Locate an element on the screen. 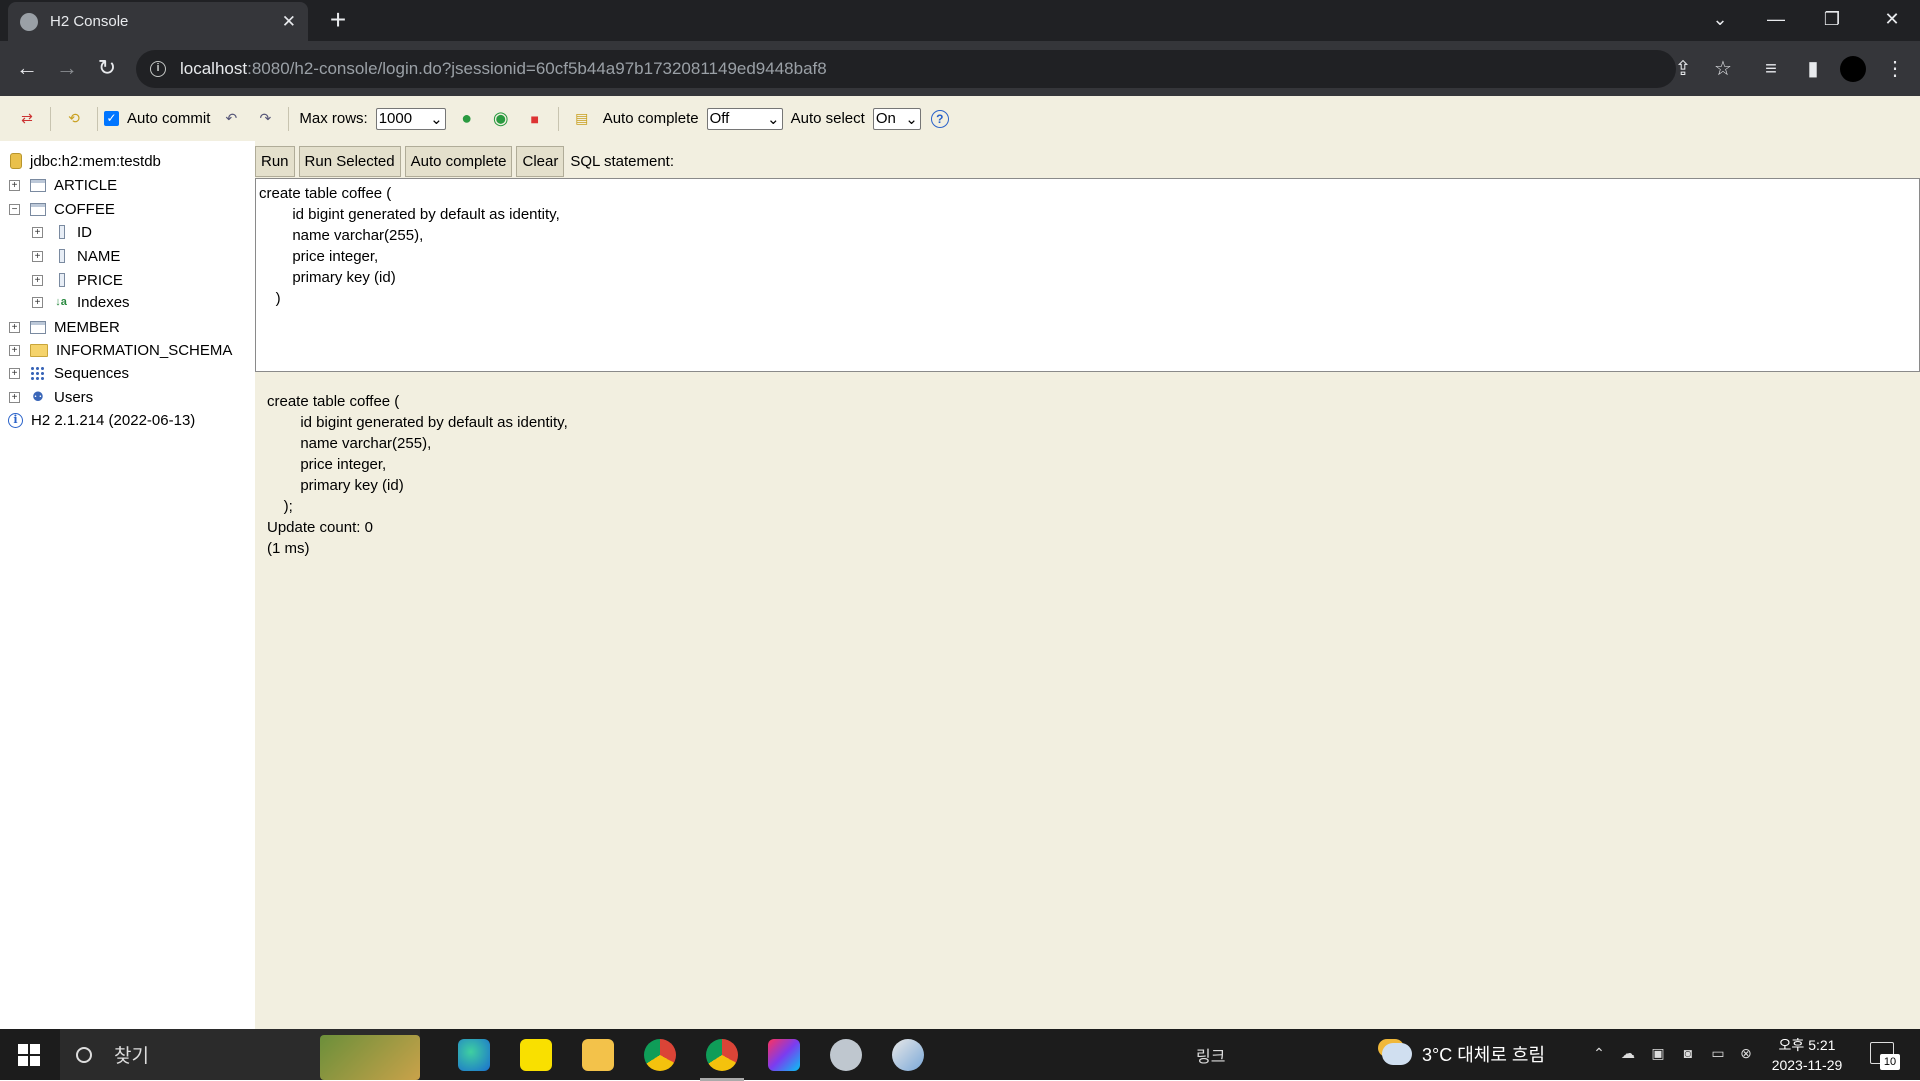  intellij-icon is located at coordinates (784, 1055).